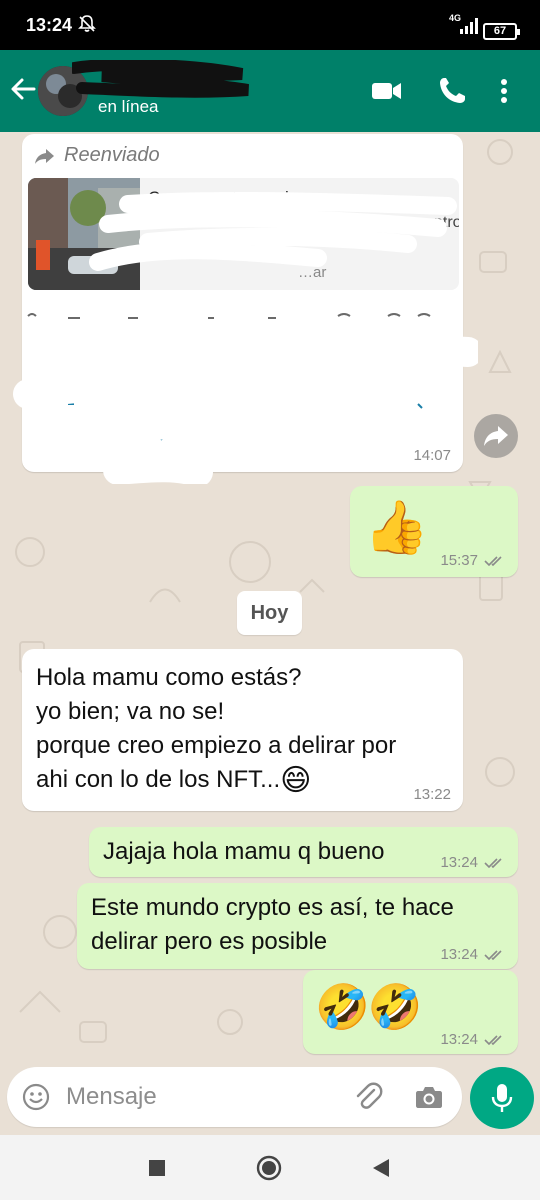 The width and height of the screenshot is (540, 1200). I want to click on camera-icon, so click(429, 1097).